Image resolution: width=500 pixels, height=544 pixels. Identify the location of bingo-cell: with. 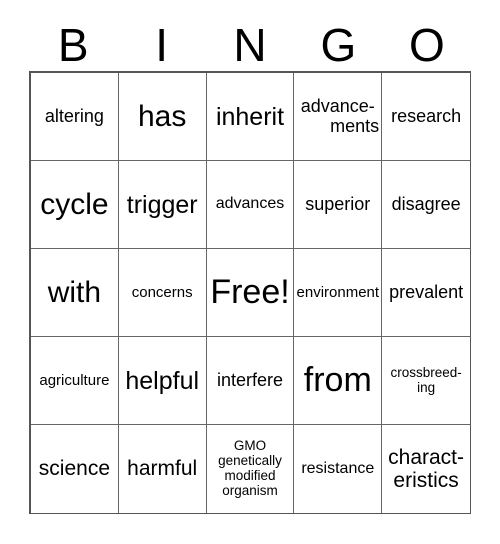
(75, 293).